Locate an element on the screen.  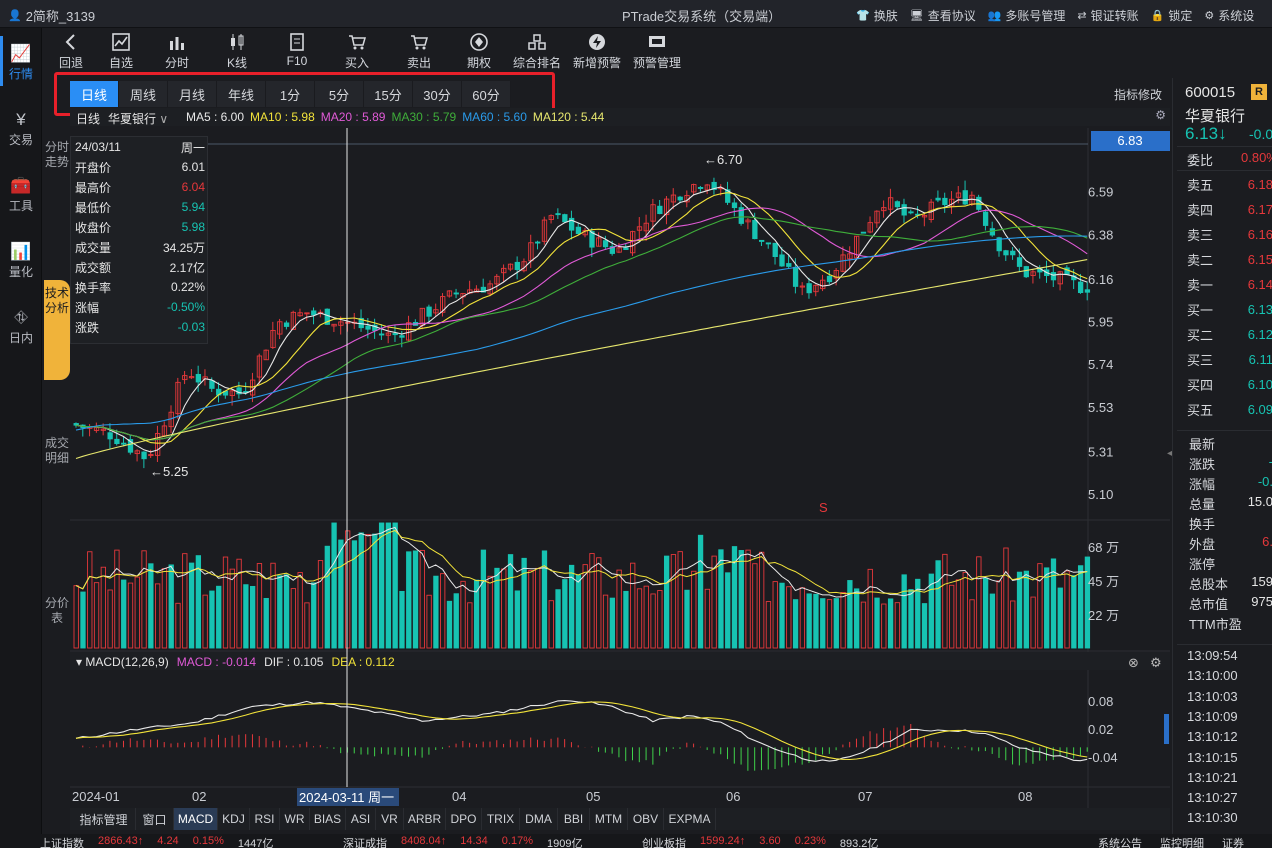
tool-label: 新增预警 is located at coordinates (596, 63).